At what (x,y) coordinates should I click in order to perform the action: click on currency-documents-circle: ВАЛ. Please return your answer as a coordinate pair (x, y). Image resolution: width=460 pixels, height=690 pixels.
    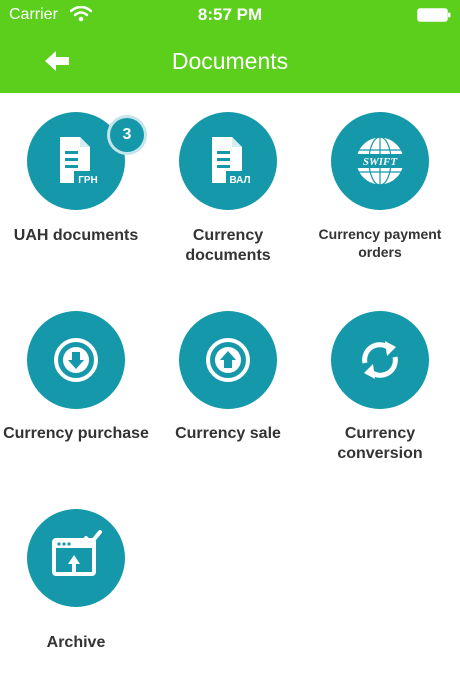
    Looking at the image, I should click on (228, 161).